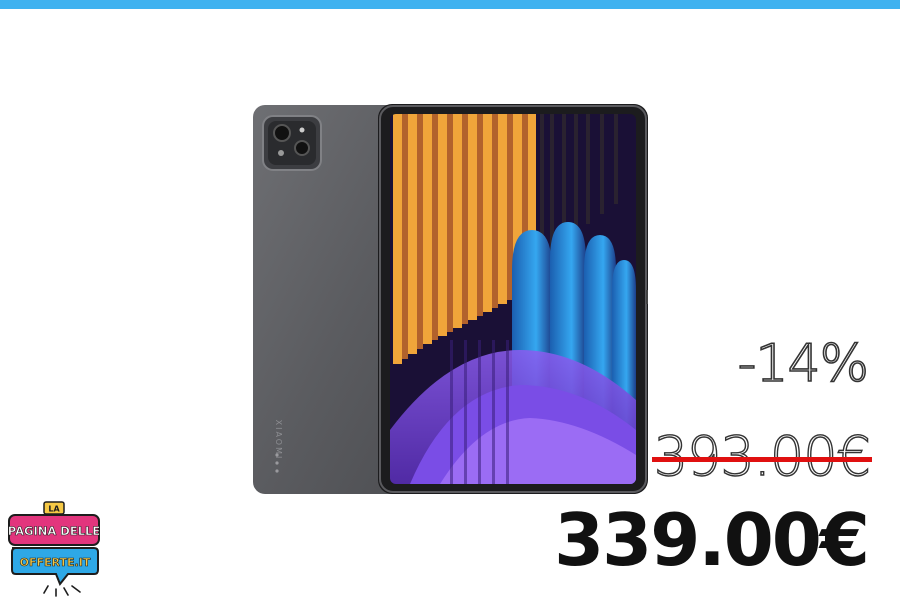 The height and width of the screenshot is (600, 900). Describe the element at coordinates (712, 540) in the screenshot. I see `new-price: 339.00€` at that location.